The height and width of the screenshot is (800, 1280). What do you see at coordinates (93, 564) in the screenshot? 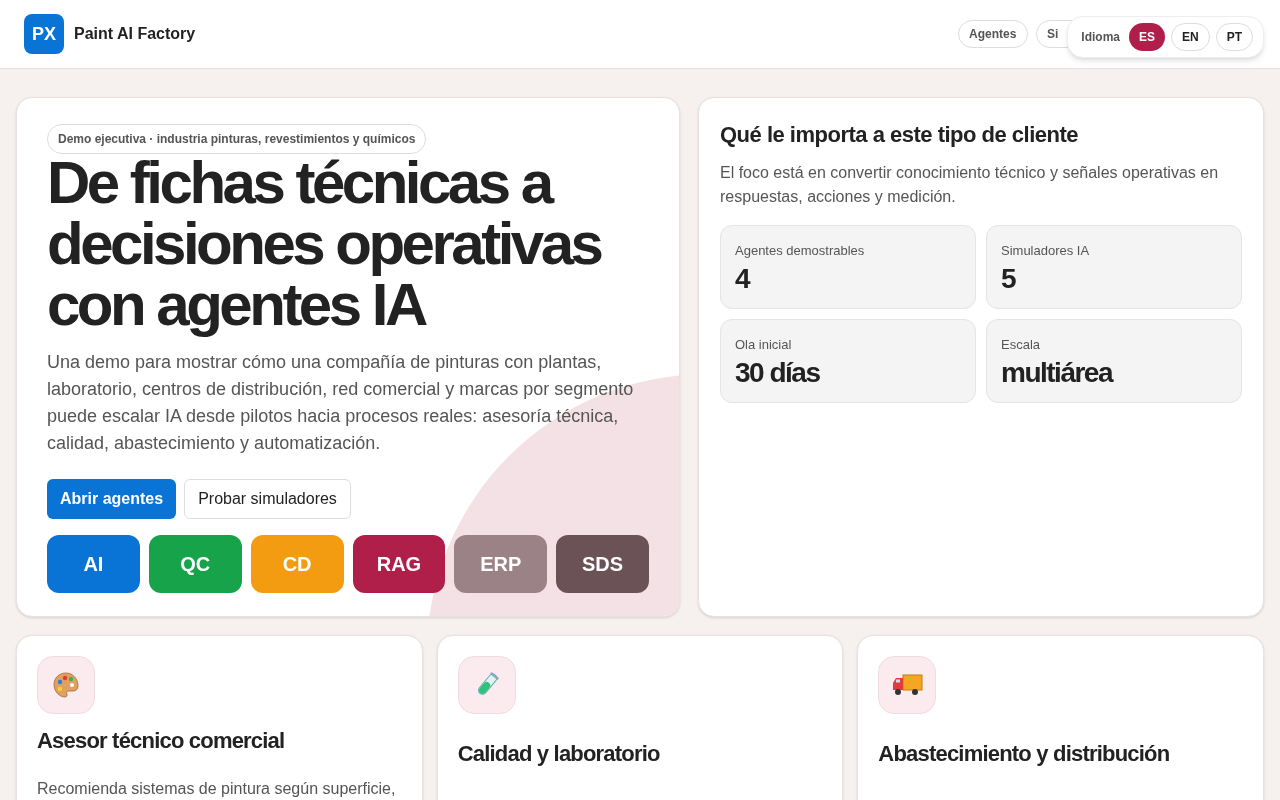
I see `tag-tile: AI` at bounding box center [93, 564].